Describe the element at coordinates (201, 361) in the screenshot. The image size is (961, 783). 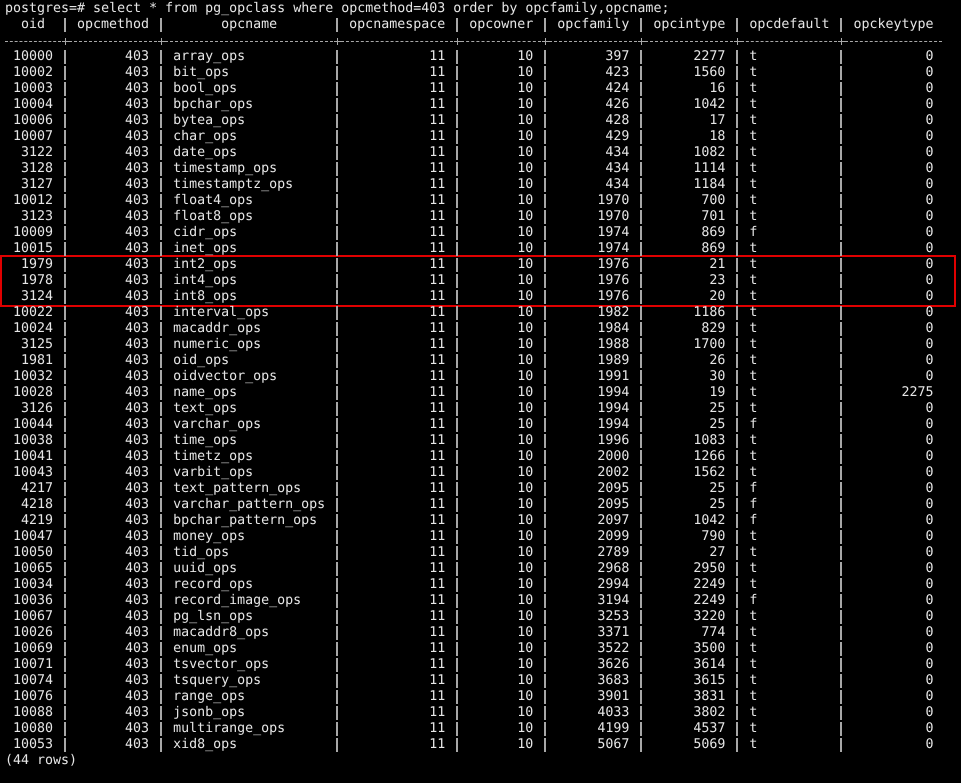
I see `table-cell-text: oid_ops` at that location.